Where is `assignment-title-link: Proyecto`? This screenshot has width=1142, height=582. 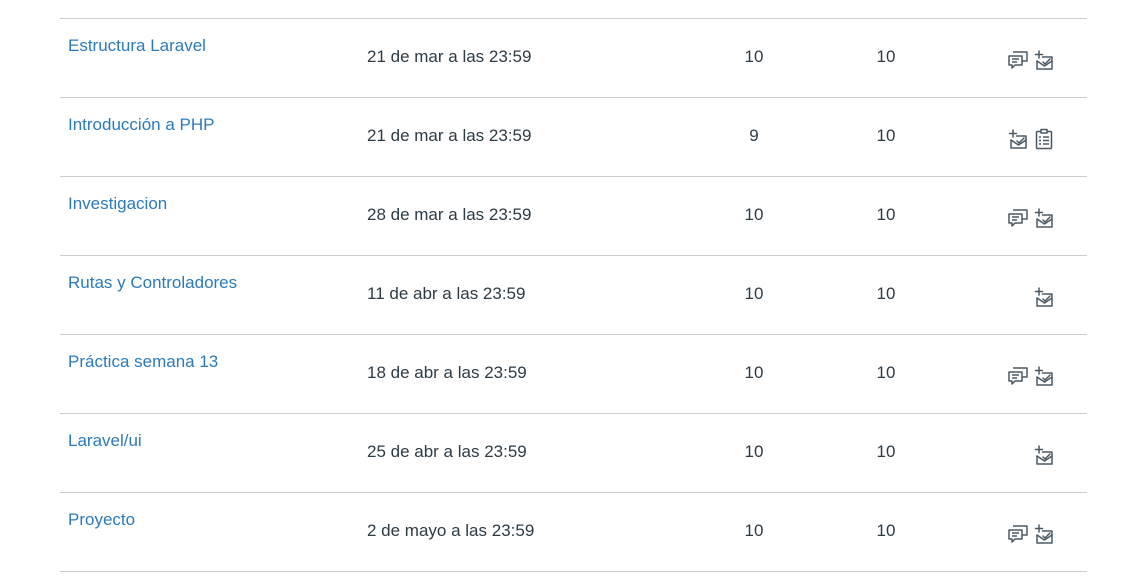 assignment-title-link: Proyecto is located at coordinates (101, 520).